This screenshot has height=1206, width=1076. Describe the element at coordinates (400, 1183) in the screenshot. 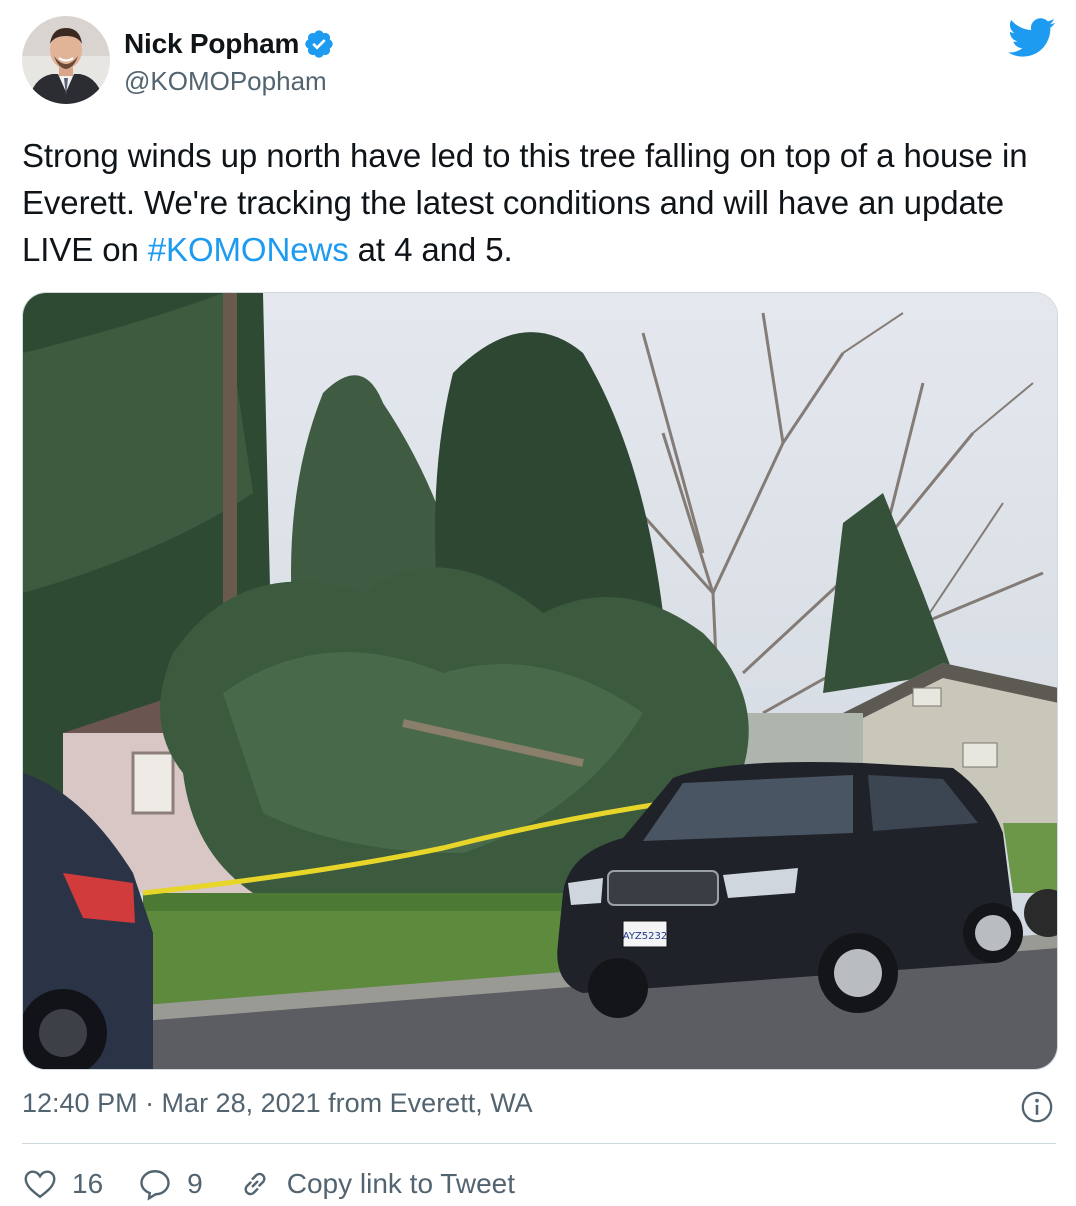

I see `copy-link-label: Copy link to Tweet` at that location.